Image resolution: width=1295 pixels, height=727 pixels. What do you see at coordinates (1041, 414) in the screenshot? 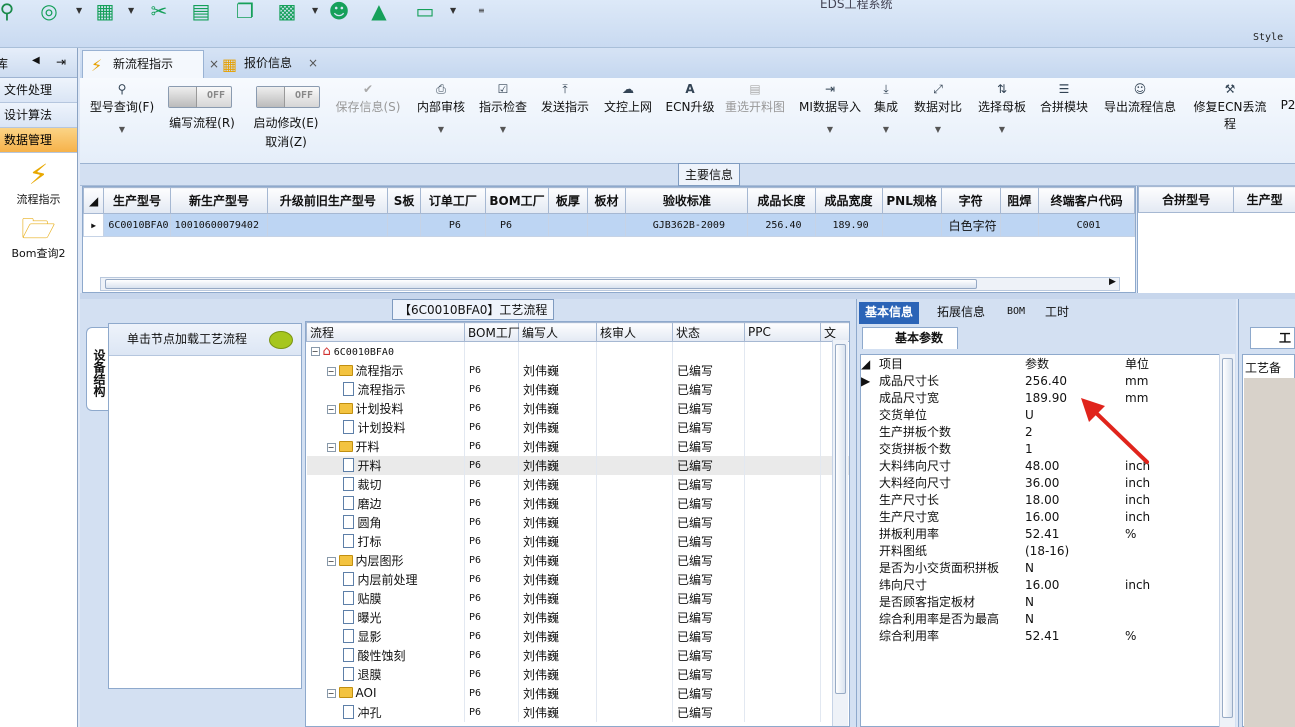
I see `param-row: 交货单位 U` at bounding box center [1041, 414].